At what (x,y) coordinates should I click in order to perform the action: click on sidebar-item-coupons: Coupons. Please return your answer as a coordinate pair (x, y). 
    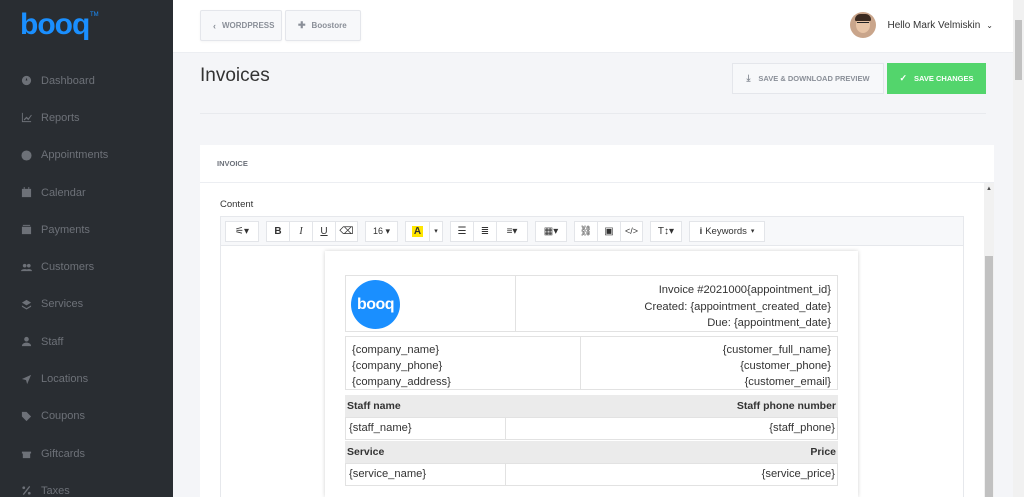
    Looking at the image, I should click on (86, 416).